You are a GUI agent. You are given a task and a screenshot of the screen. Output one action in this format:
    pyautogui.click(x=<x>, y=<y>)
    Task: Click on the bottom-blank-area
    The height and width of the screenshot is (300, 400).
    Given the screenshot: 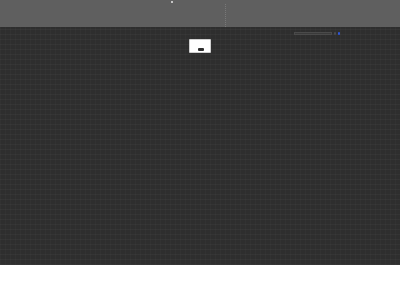 What is the action you would take?
    pyautogui.click(x=200, y=282)
    